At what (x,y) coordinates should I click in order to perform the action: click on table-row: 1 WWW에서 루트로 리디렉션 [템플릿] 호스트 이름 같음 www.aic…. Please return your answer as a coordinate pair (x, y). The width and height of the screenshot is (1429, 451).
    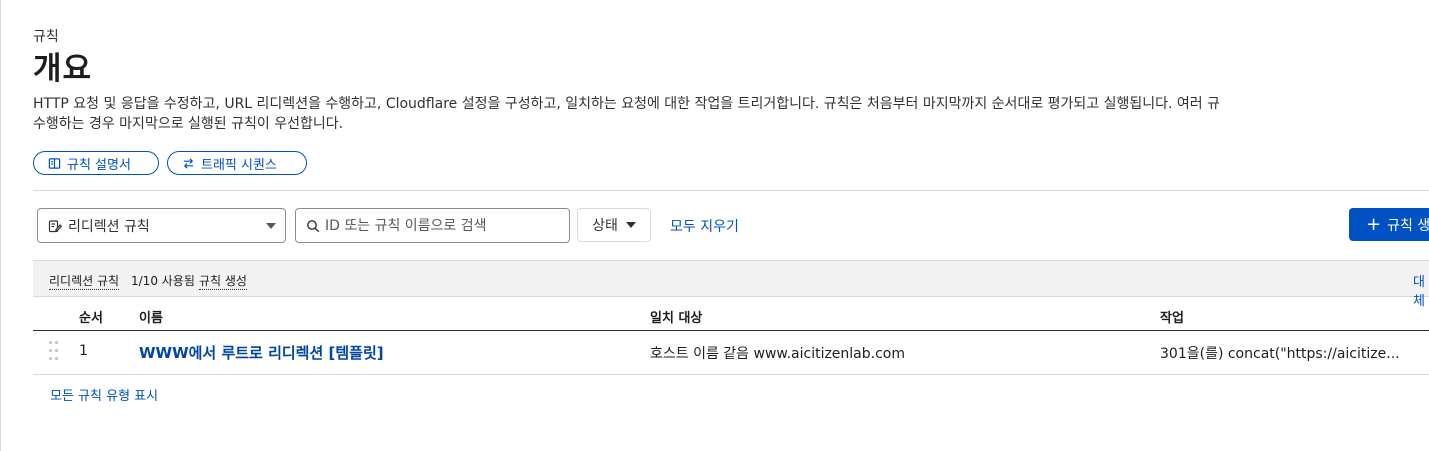
    Looking at the image, I should click on (731, 353).